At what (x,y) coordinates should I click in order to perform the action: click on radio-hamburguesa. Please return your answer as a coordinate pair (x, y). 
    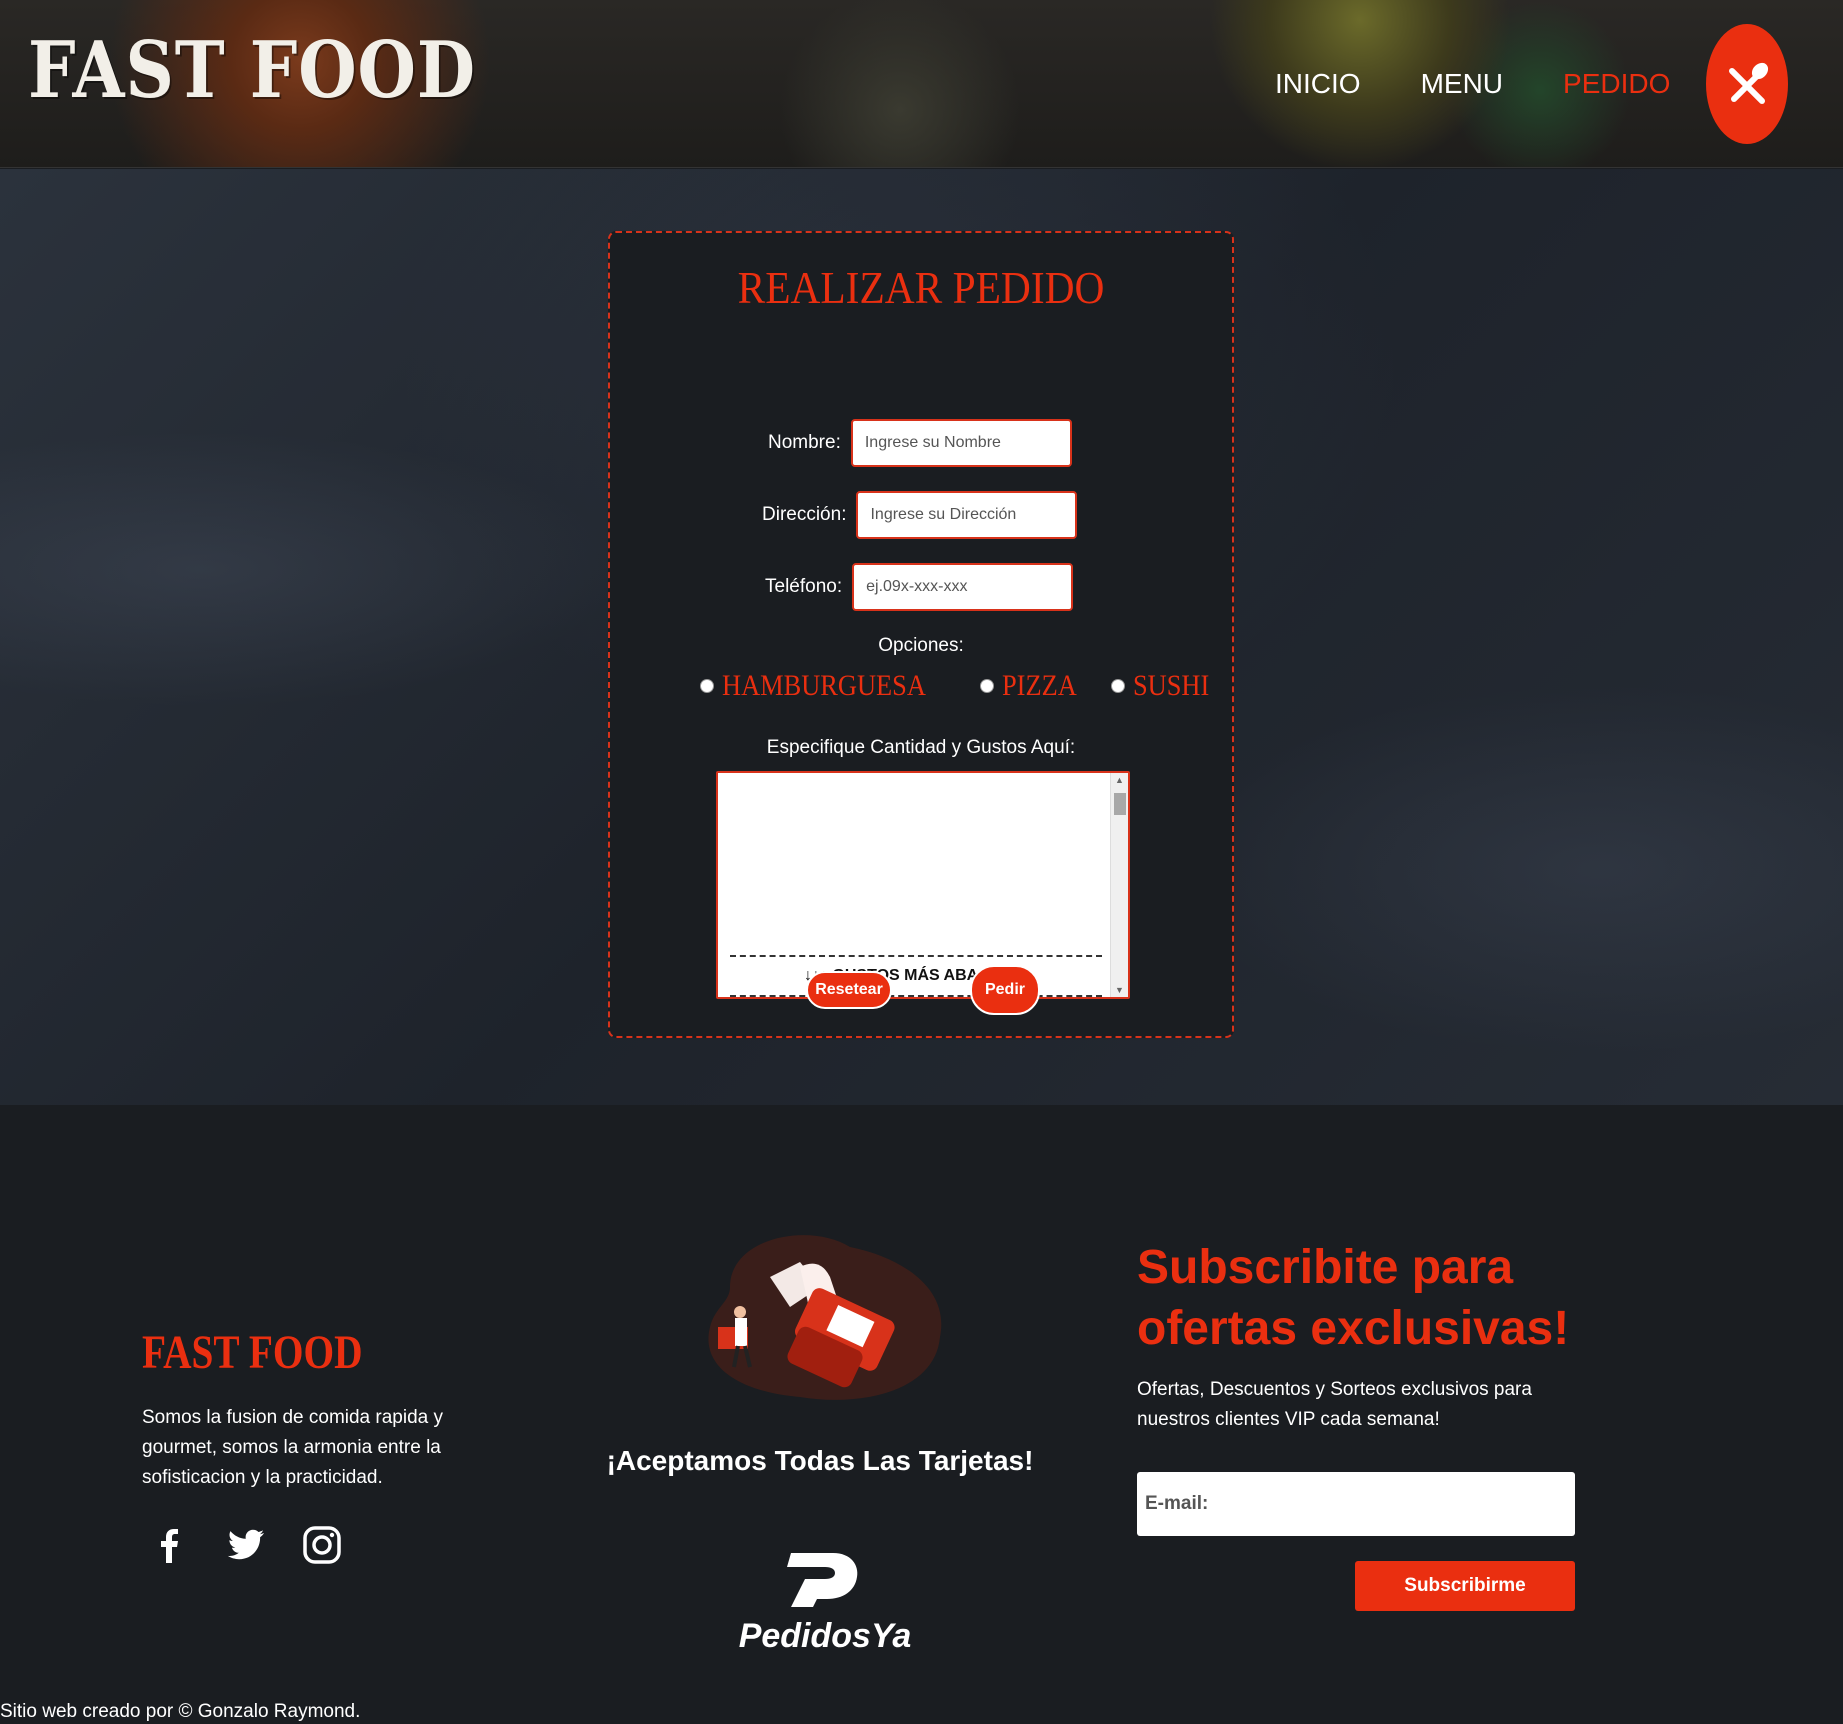
    Looking at the image, I should click on (707, 686).